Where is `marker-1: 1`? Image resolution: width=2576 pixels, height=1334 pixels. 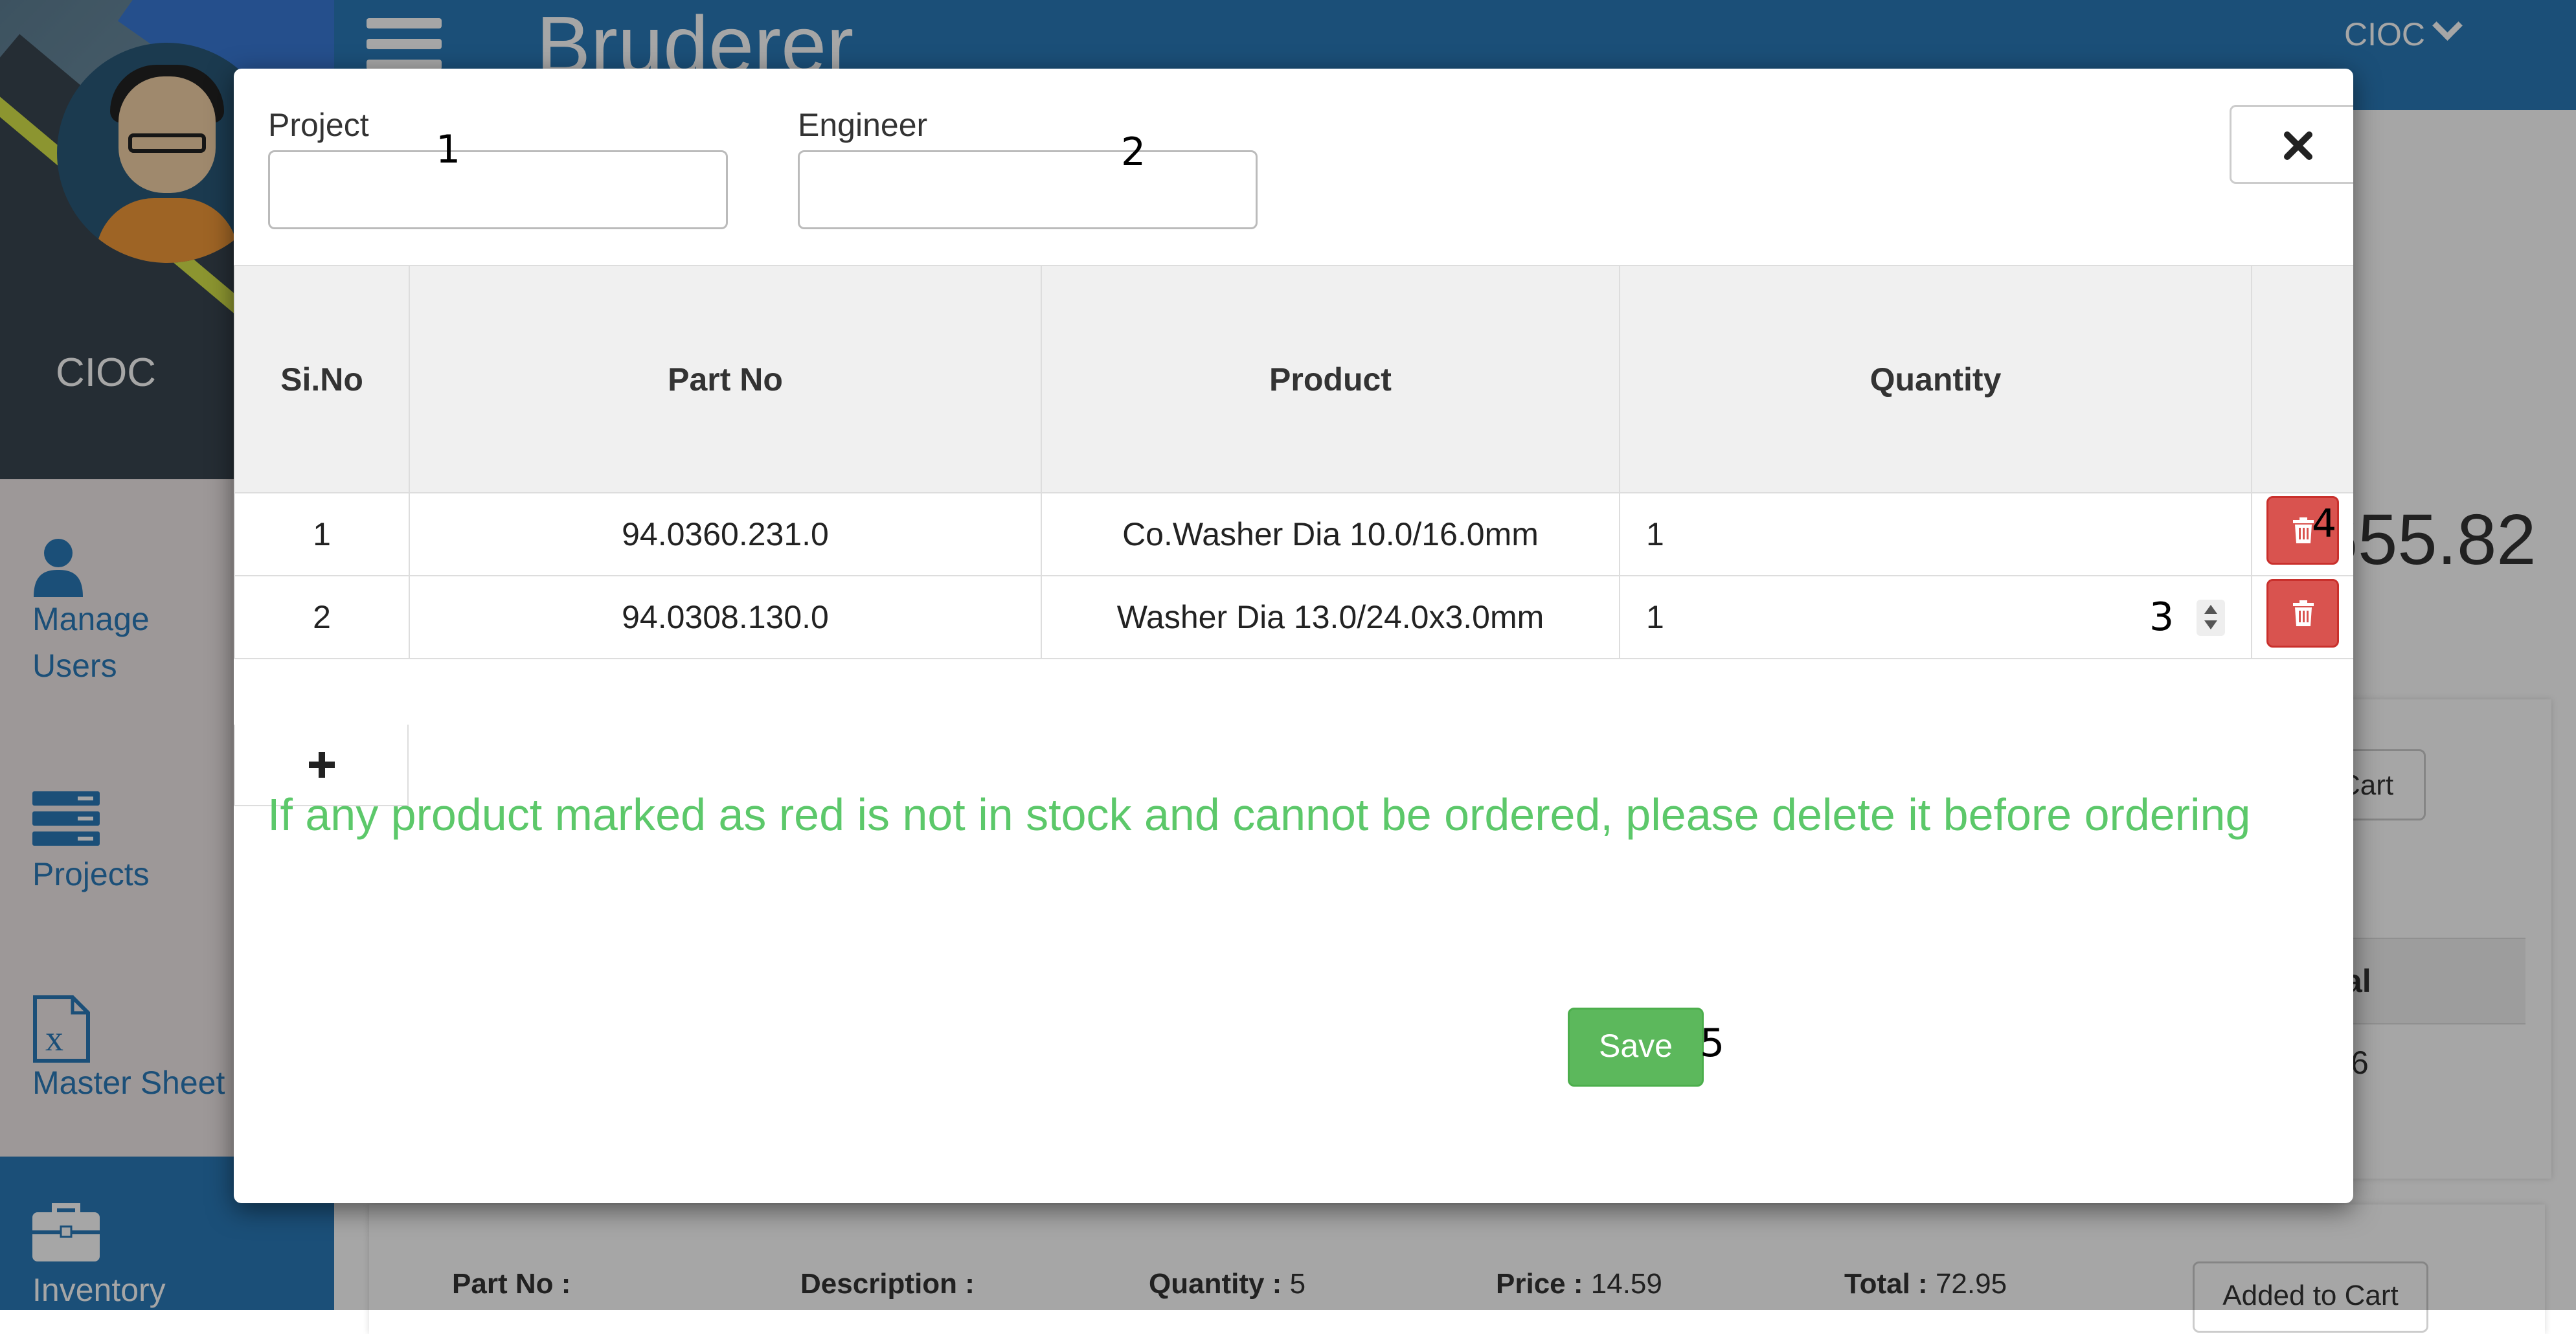 marker-1: 1 is located at coordinates (448, 149).